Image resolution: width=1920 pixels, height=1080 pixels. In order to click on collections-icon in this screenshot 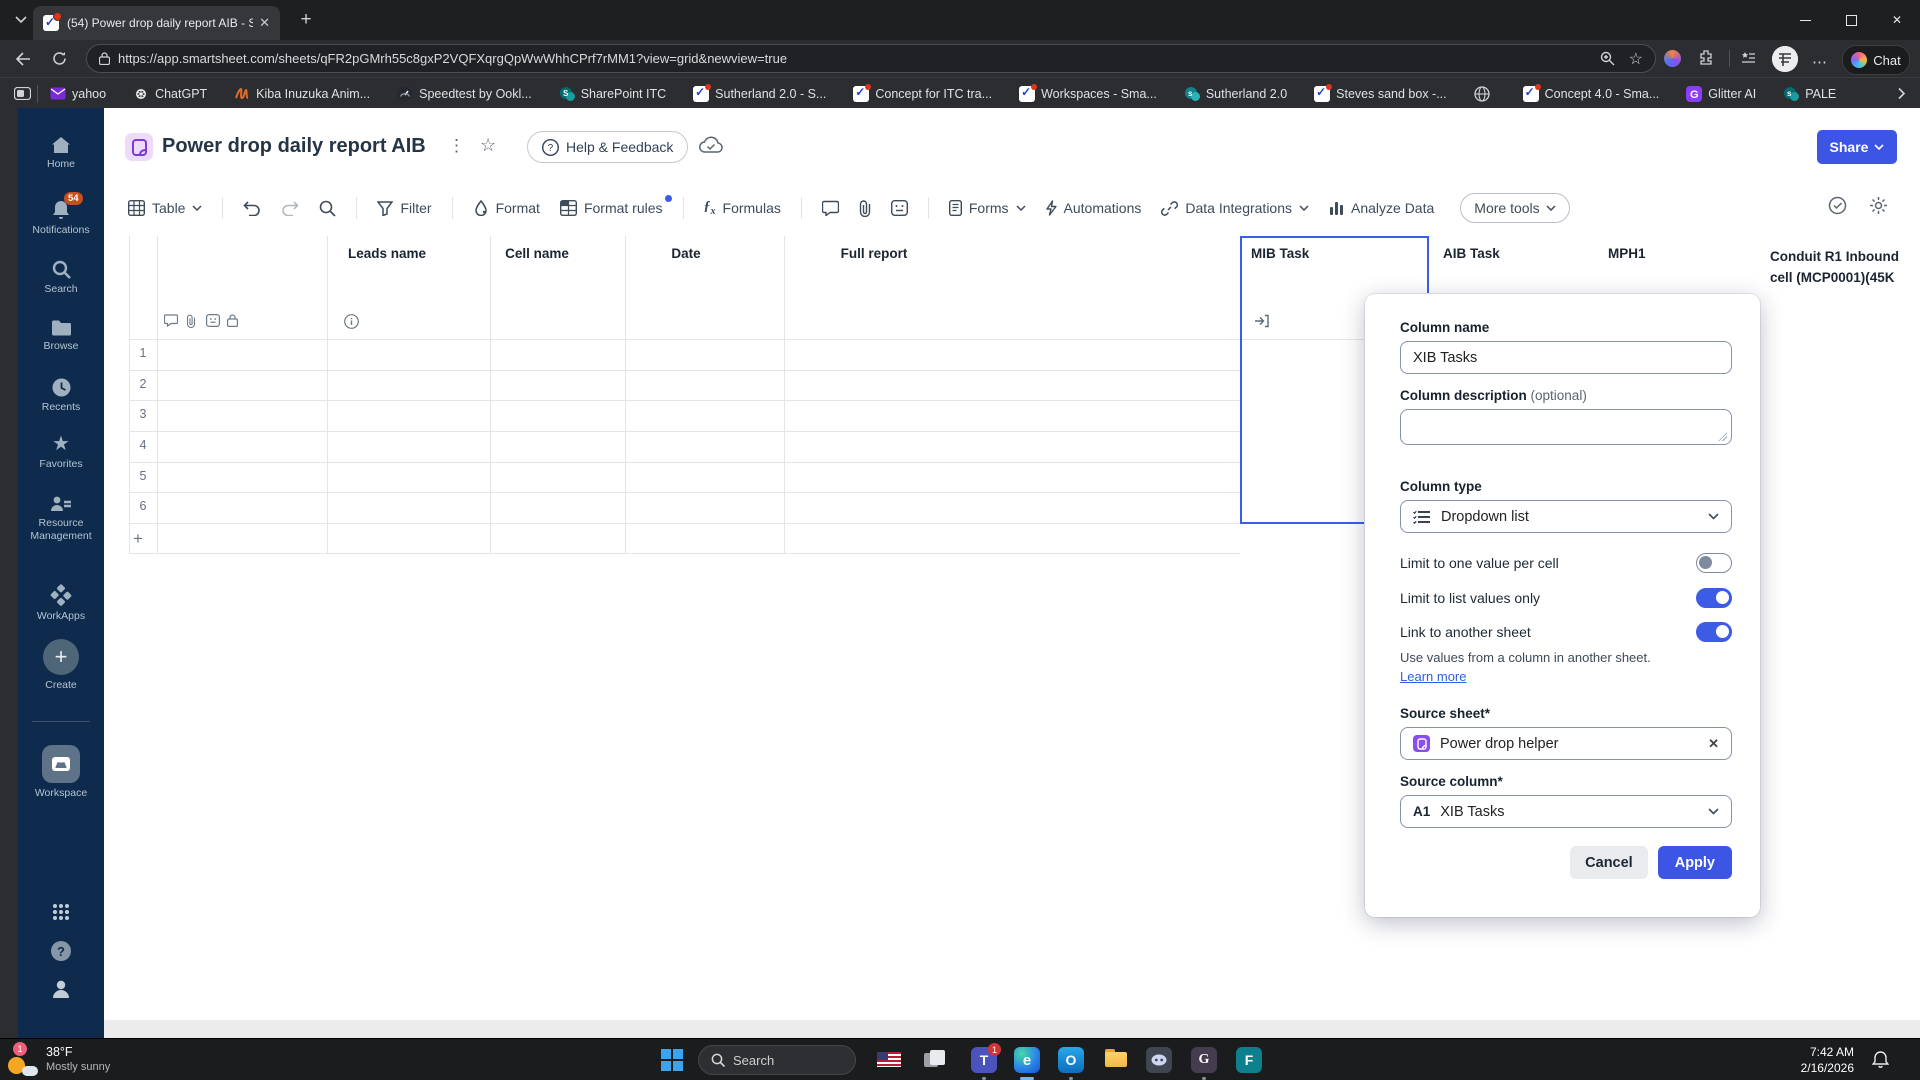, I will do `click(1748, 58)`.